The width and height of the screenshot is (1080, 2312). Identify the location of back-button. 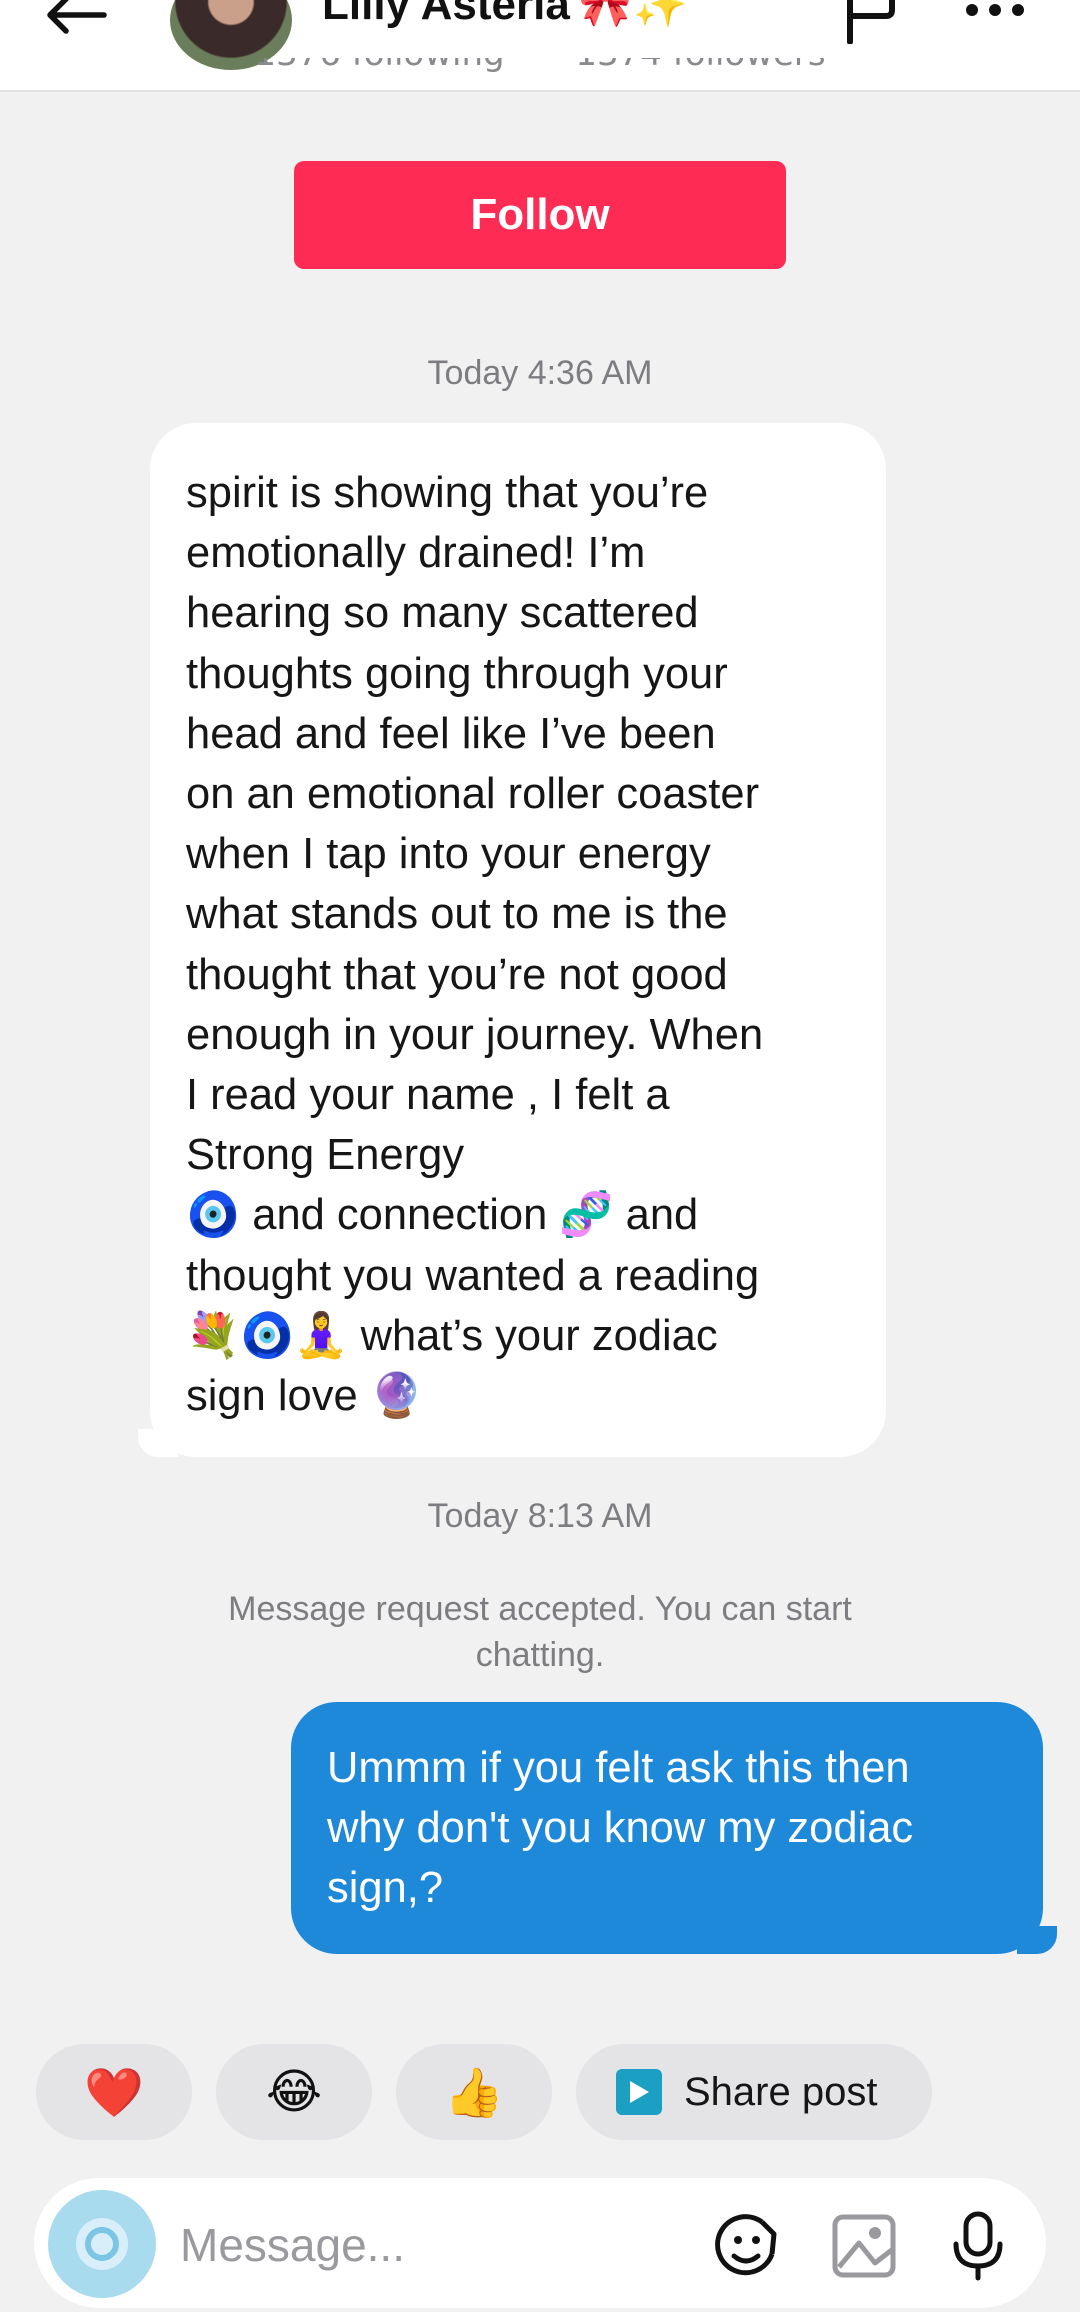
(89, 25).